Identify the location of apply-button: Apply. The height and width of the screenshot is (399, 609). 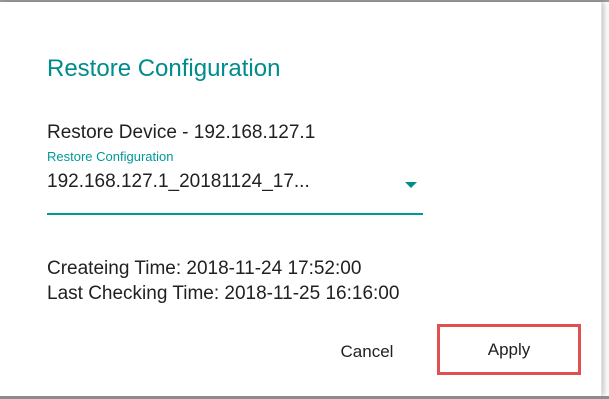
(509, 349).